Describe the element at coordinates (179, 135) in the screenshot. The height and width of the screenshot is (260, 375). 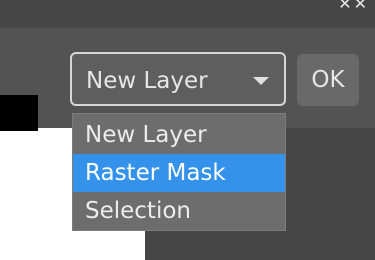
I see `menu-item-new-layer: New Layer` at that location.